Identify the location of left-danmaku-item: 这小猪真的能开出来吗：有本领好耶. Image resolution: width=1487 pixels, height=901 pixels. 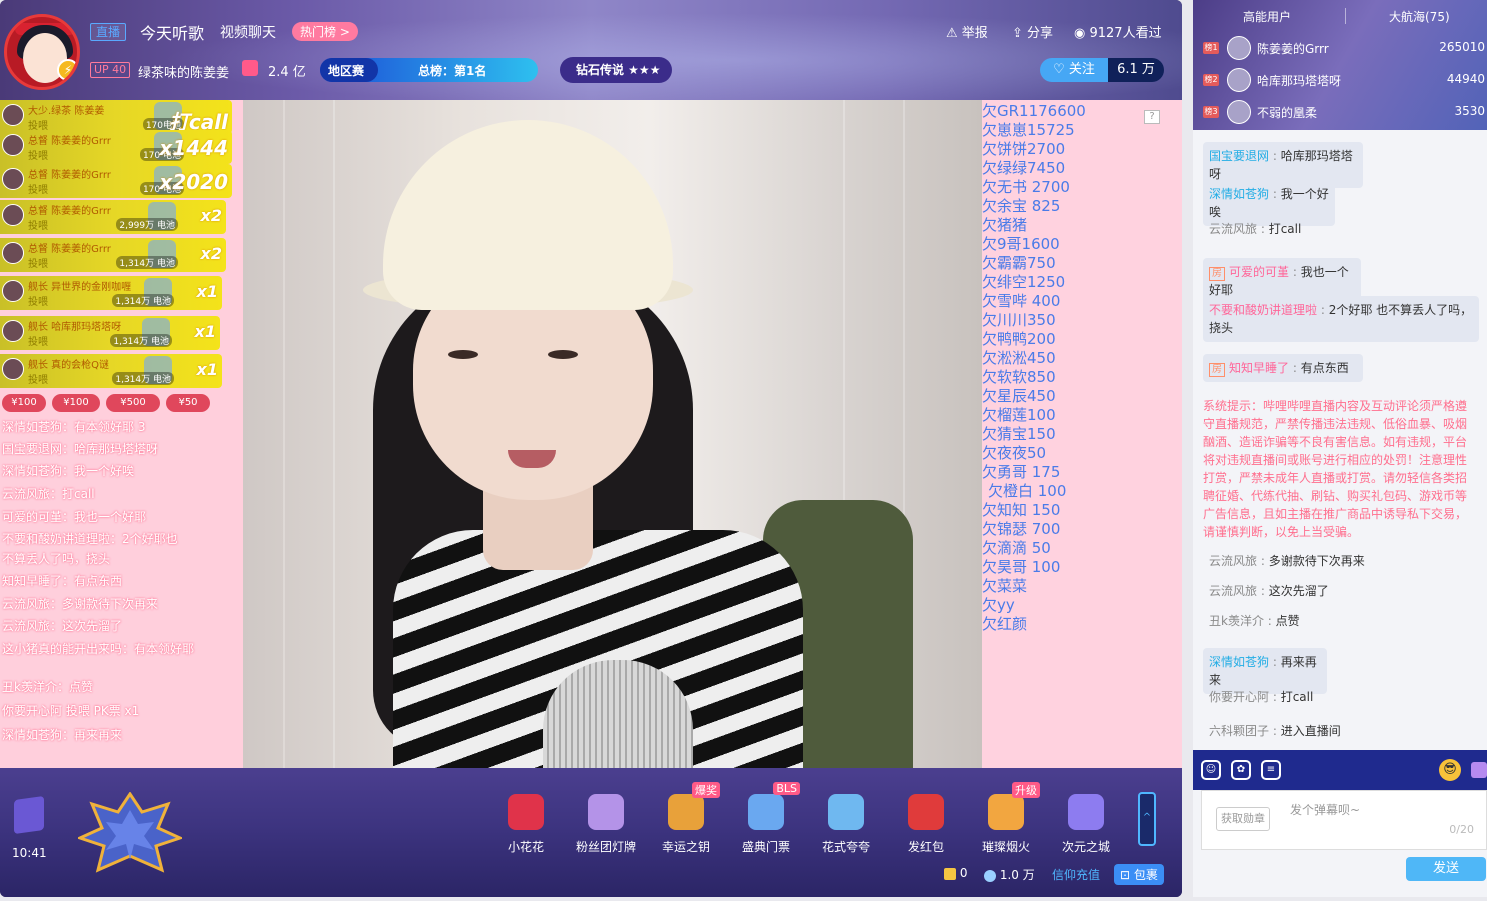
(98, 648).